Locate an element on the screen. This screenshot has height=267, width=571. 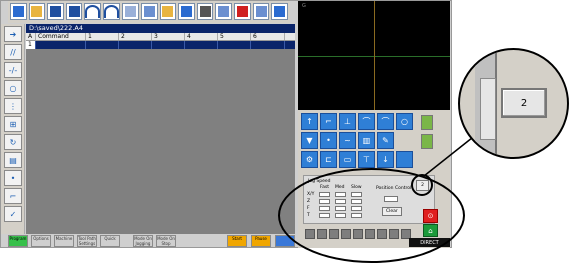
dash-line-icon: -/- is located at coordinates (13, 70).